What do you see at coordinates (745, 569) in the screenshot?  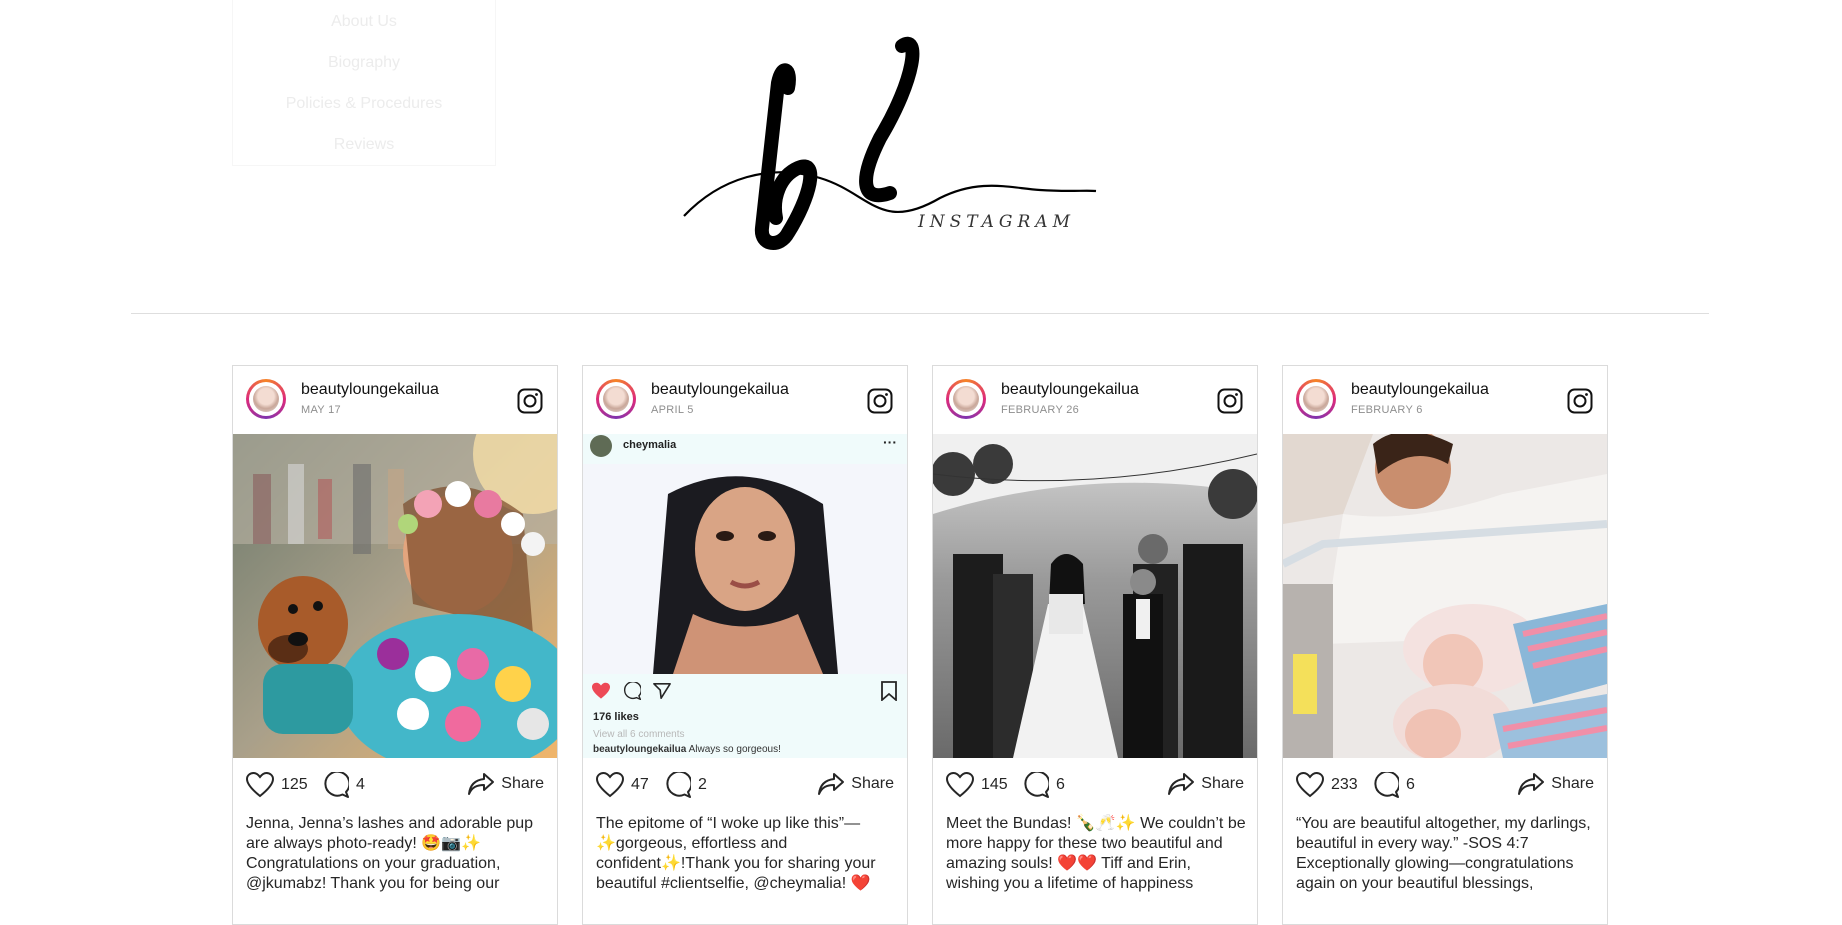 I see `selfie-image` at bounding box center [745, 569].